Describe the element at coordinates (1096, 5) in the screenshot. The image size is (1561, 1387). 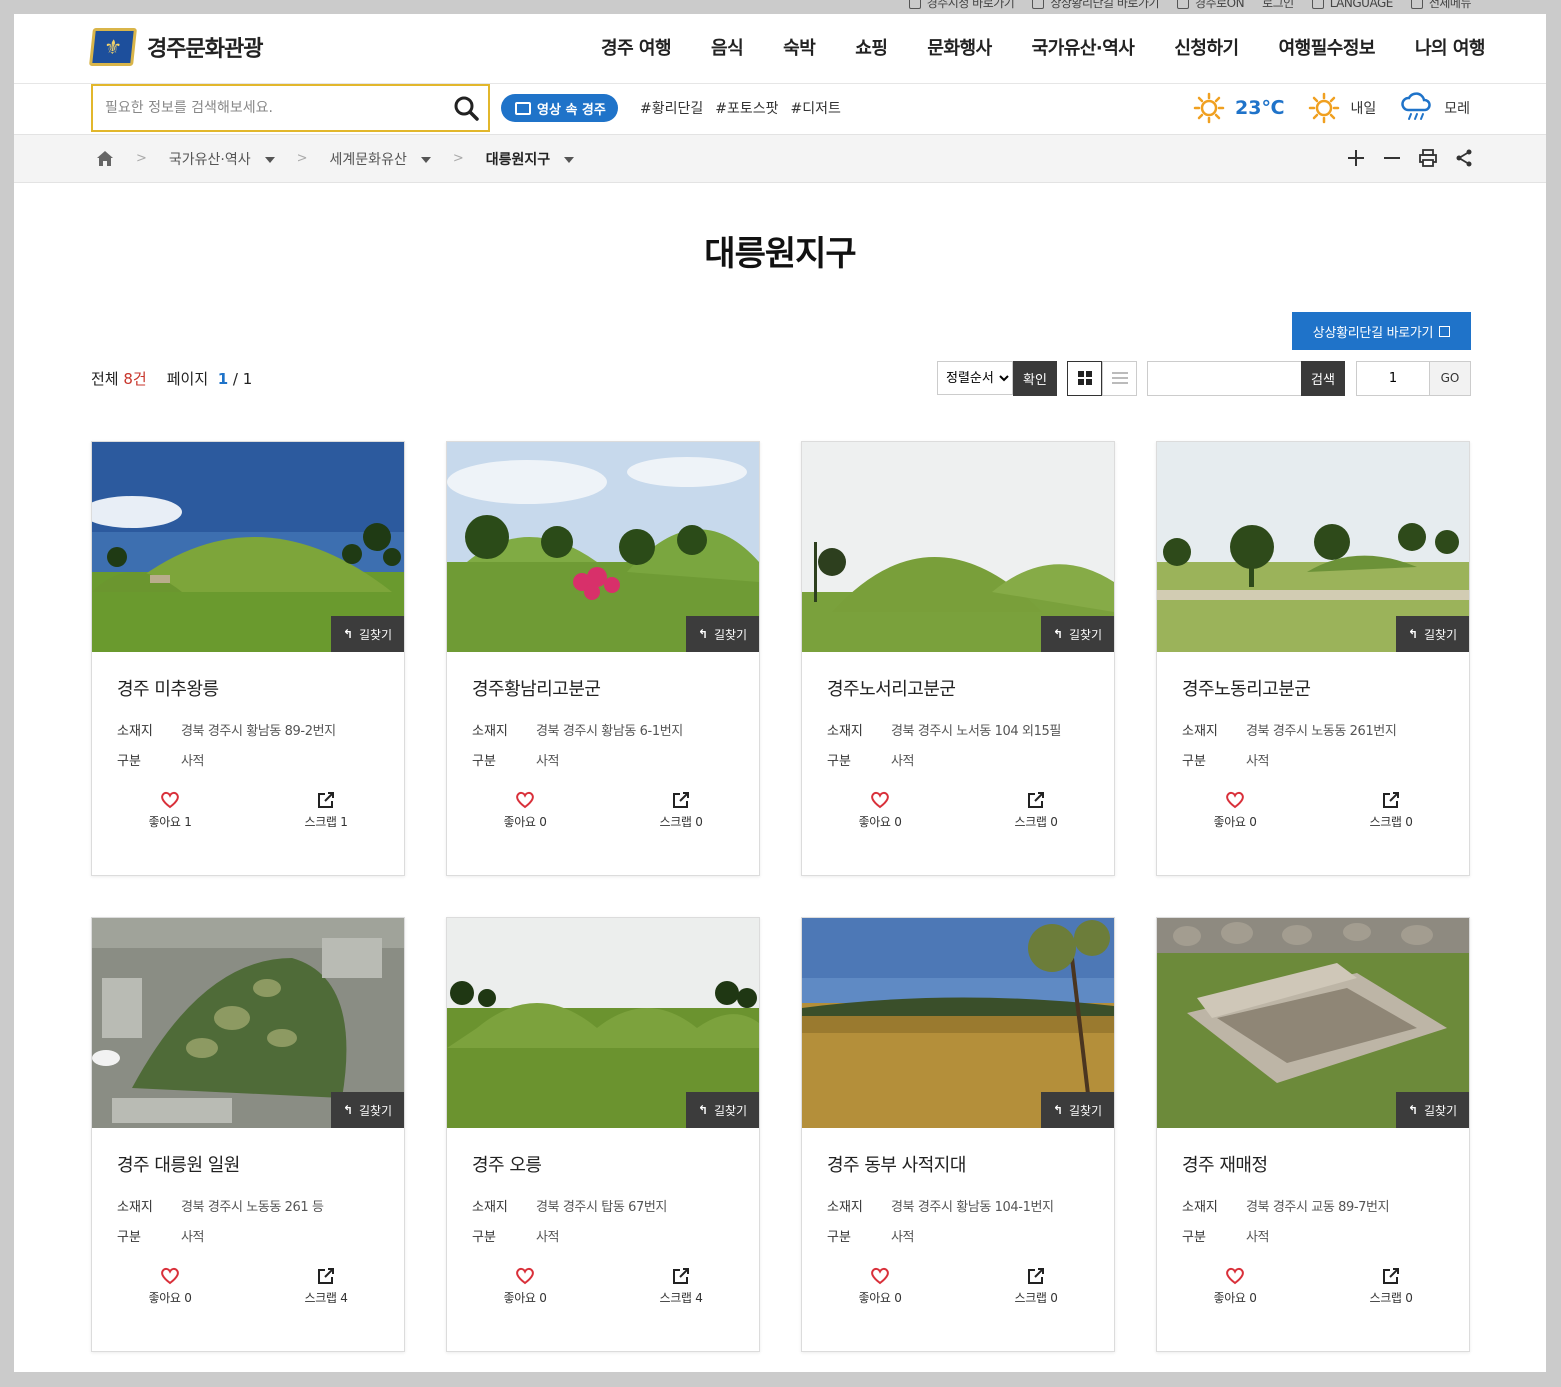
I see `utility-link: 상상황리단길 바로가기` at that location.